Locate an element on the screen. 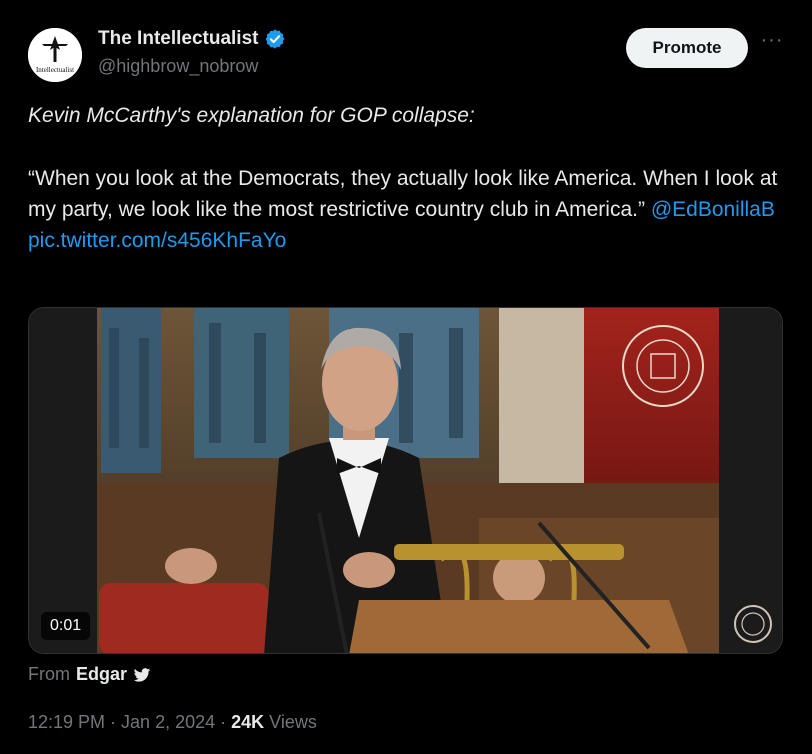 The image size is (812, 754). promote-button: Promote is located at coordinates (687, 48).